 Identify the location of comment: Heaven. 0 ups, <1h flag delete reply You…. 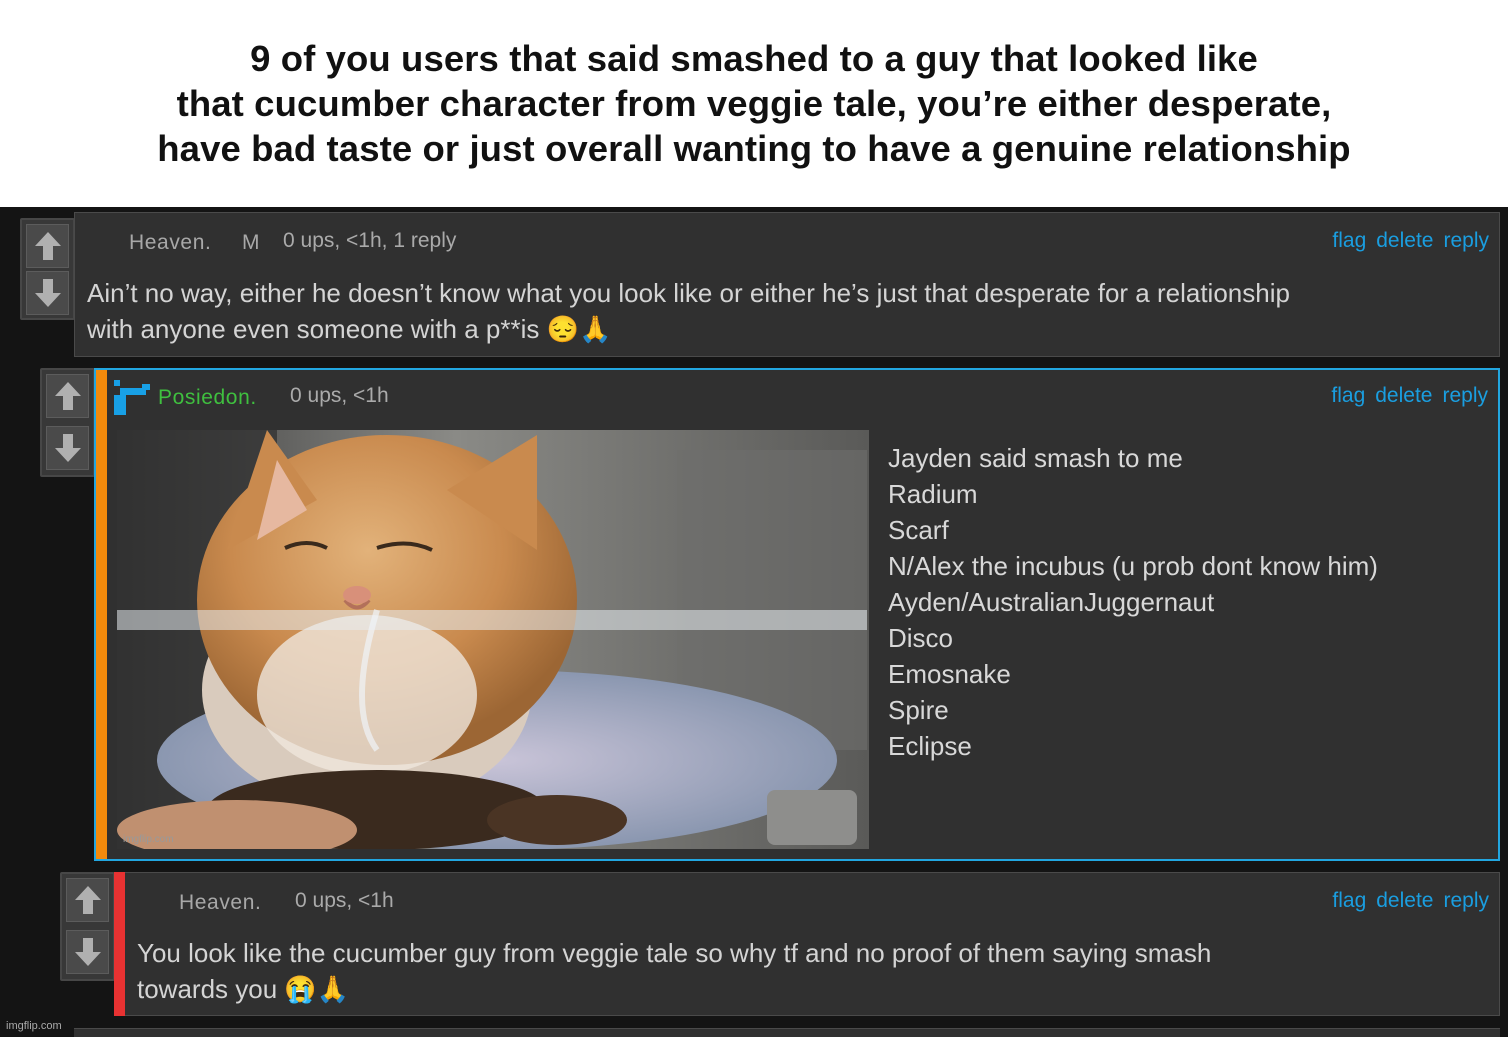
(807, 944).